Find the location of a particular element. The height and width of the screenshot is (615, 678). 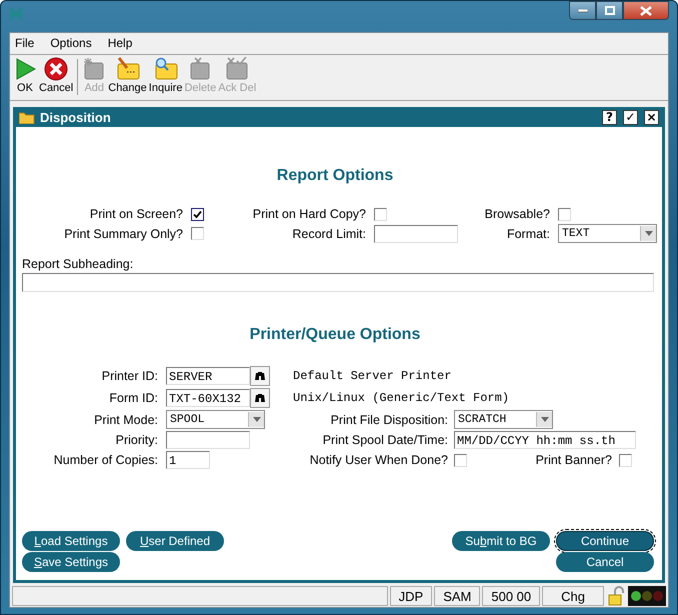

field-label: Print Spool Date/Time: is located at coordinates (385, 440).